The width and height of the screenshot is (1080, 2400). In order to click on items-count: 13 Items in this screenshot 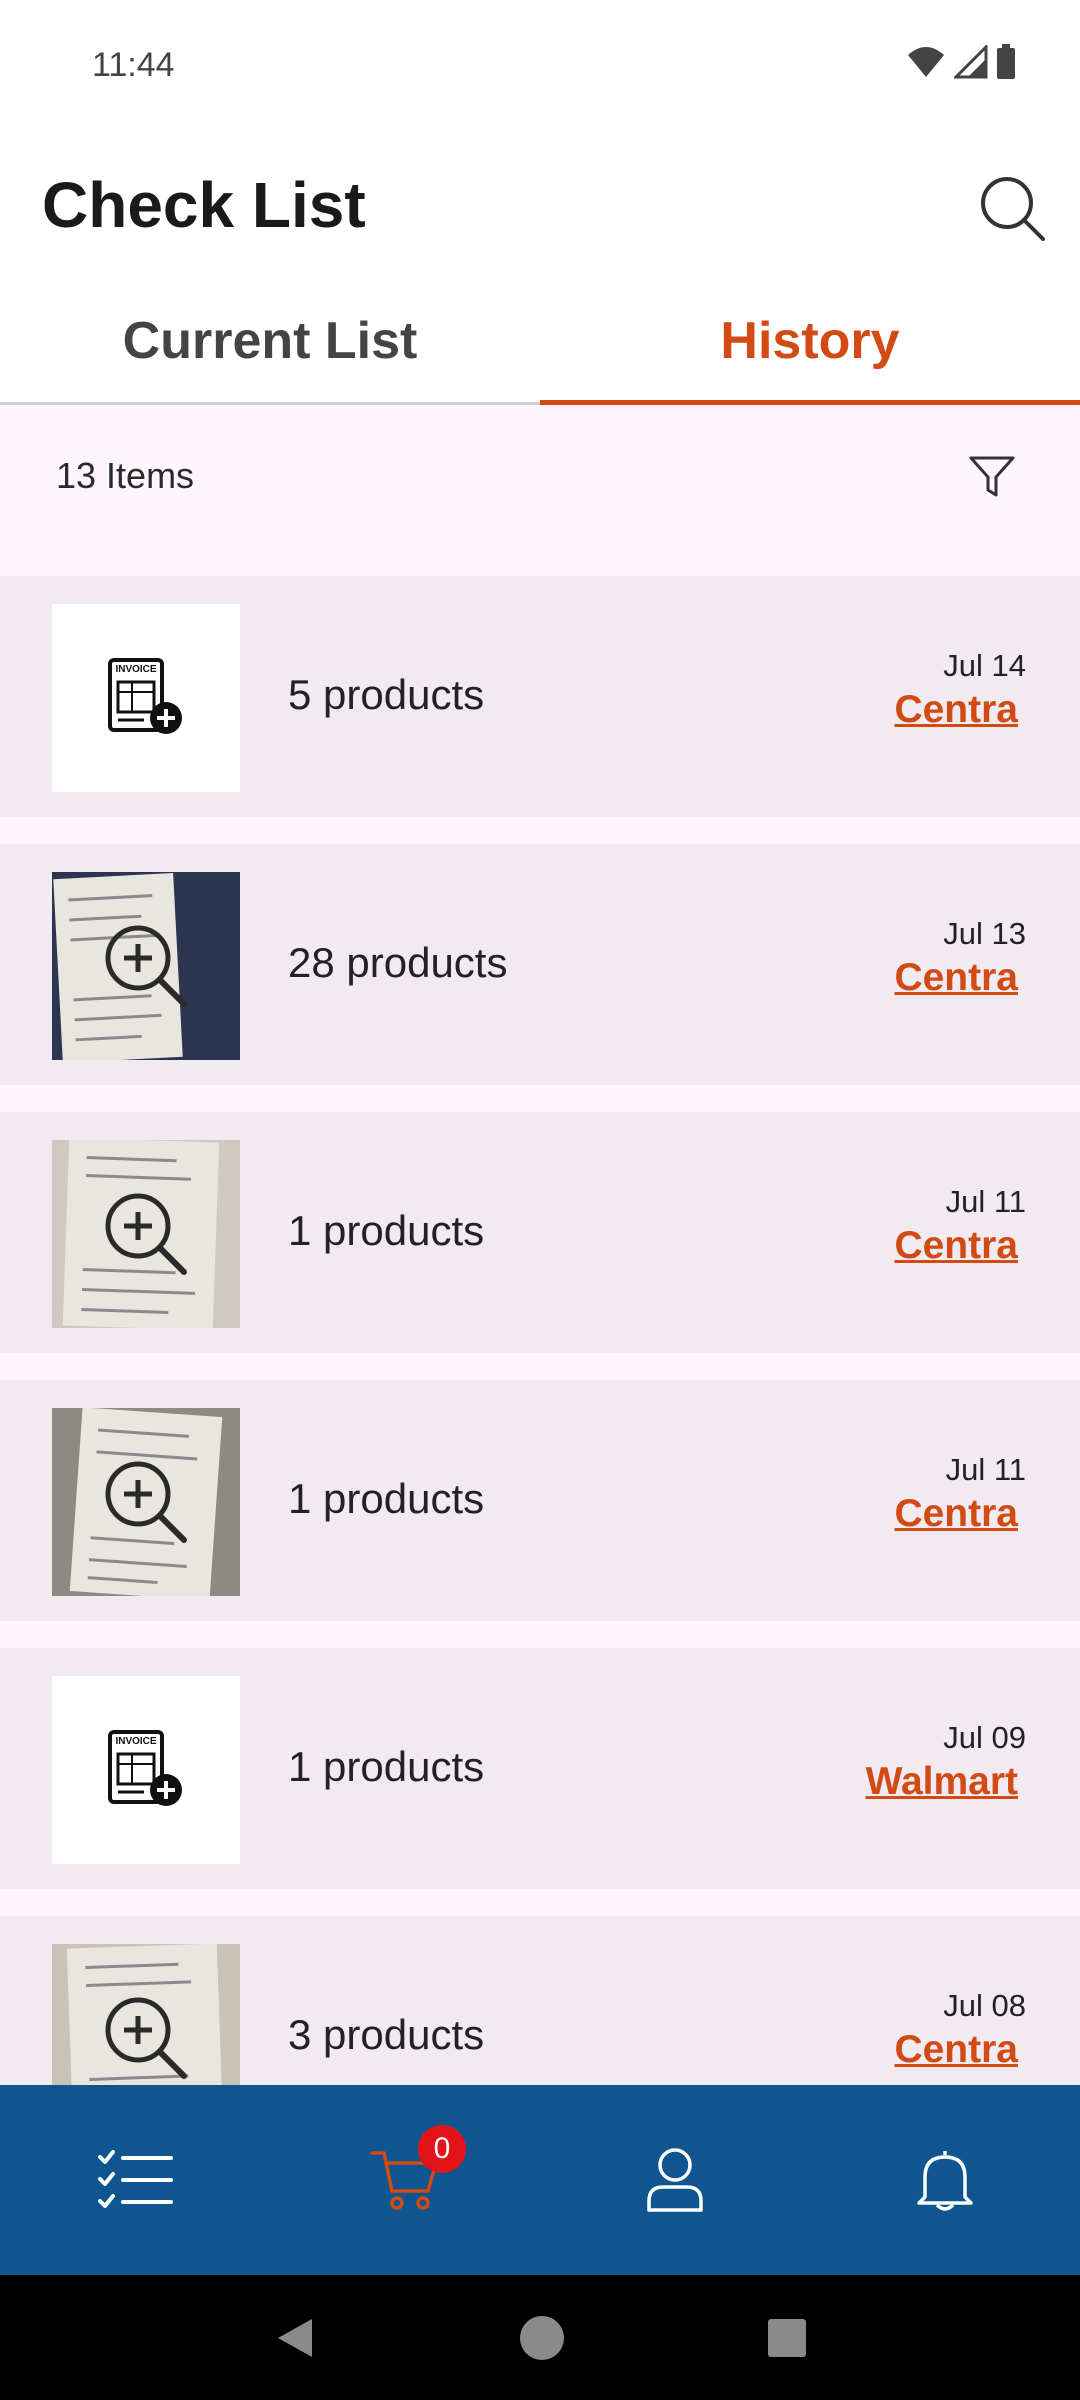, I will do `click(125, 475)`.